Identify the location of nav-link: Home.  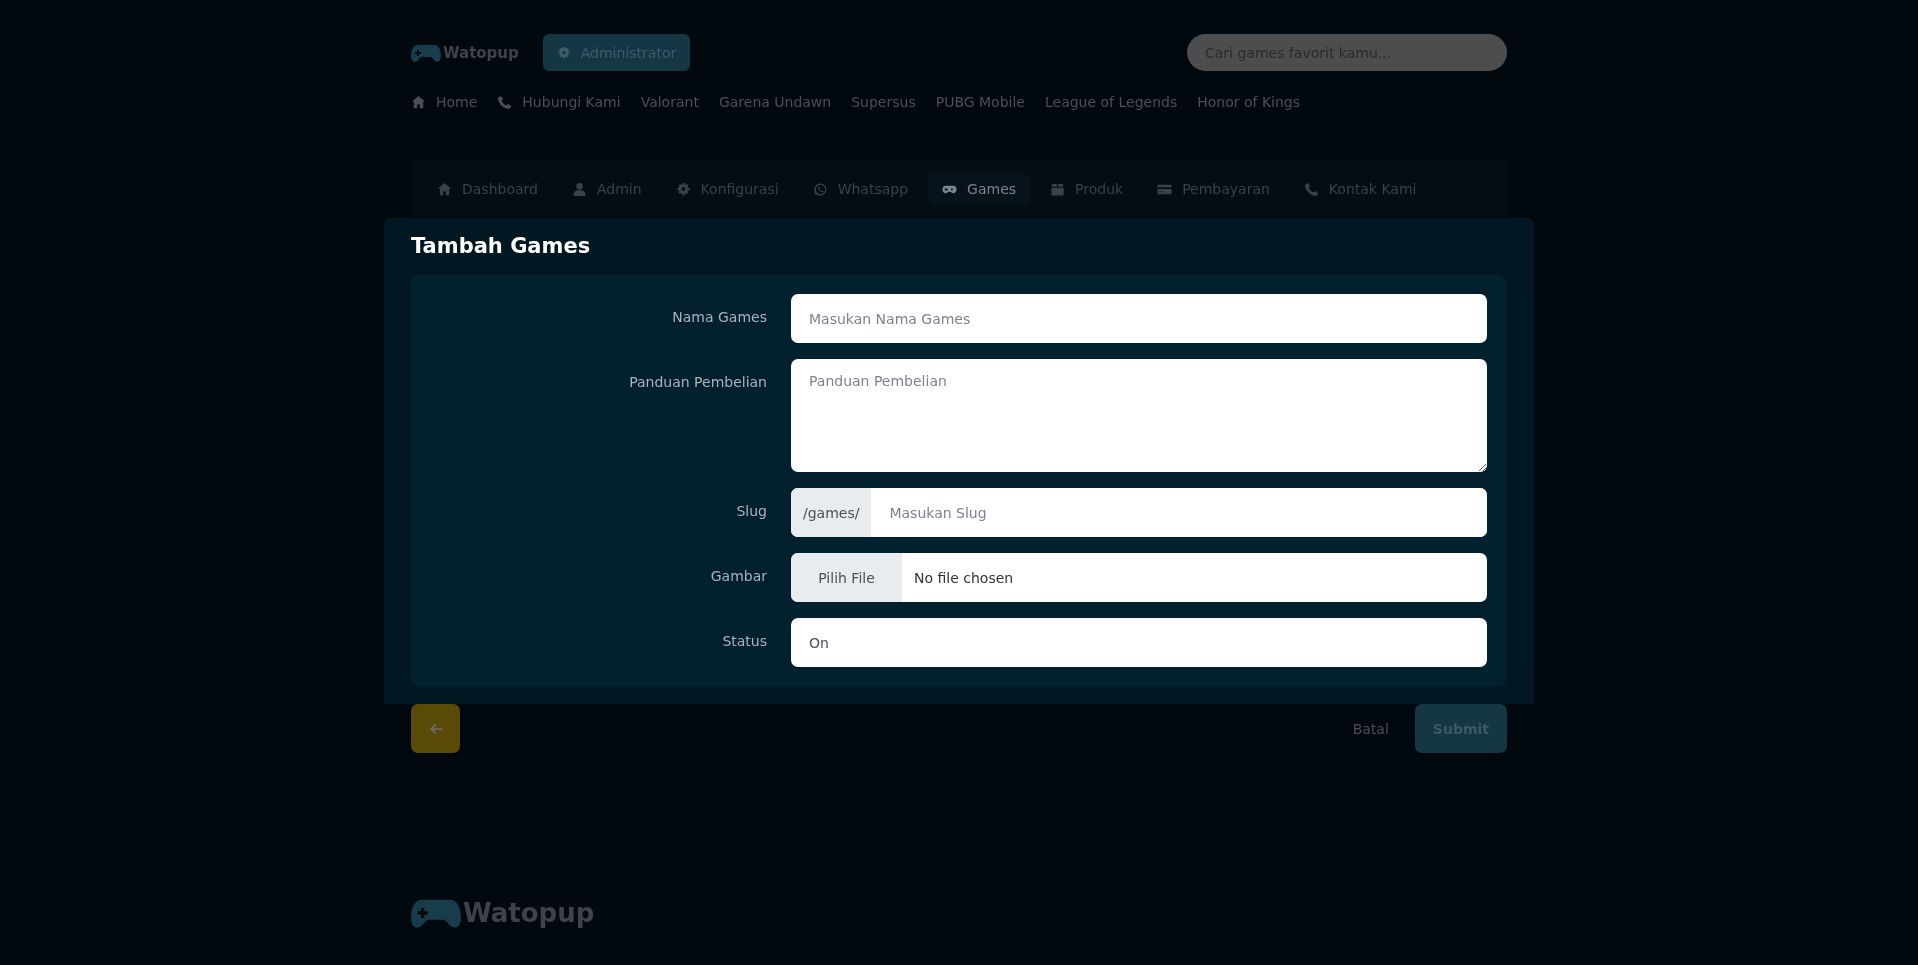
(444, 102).